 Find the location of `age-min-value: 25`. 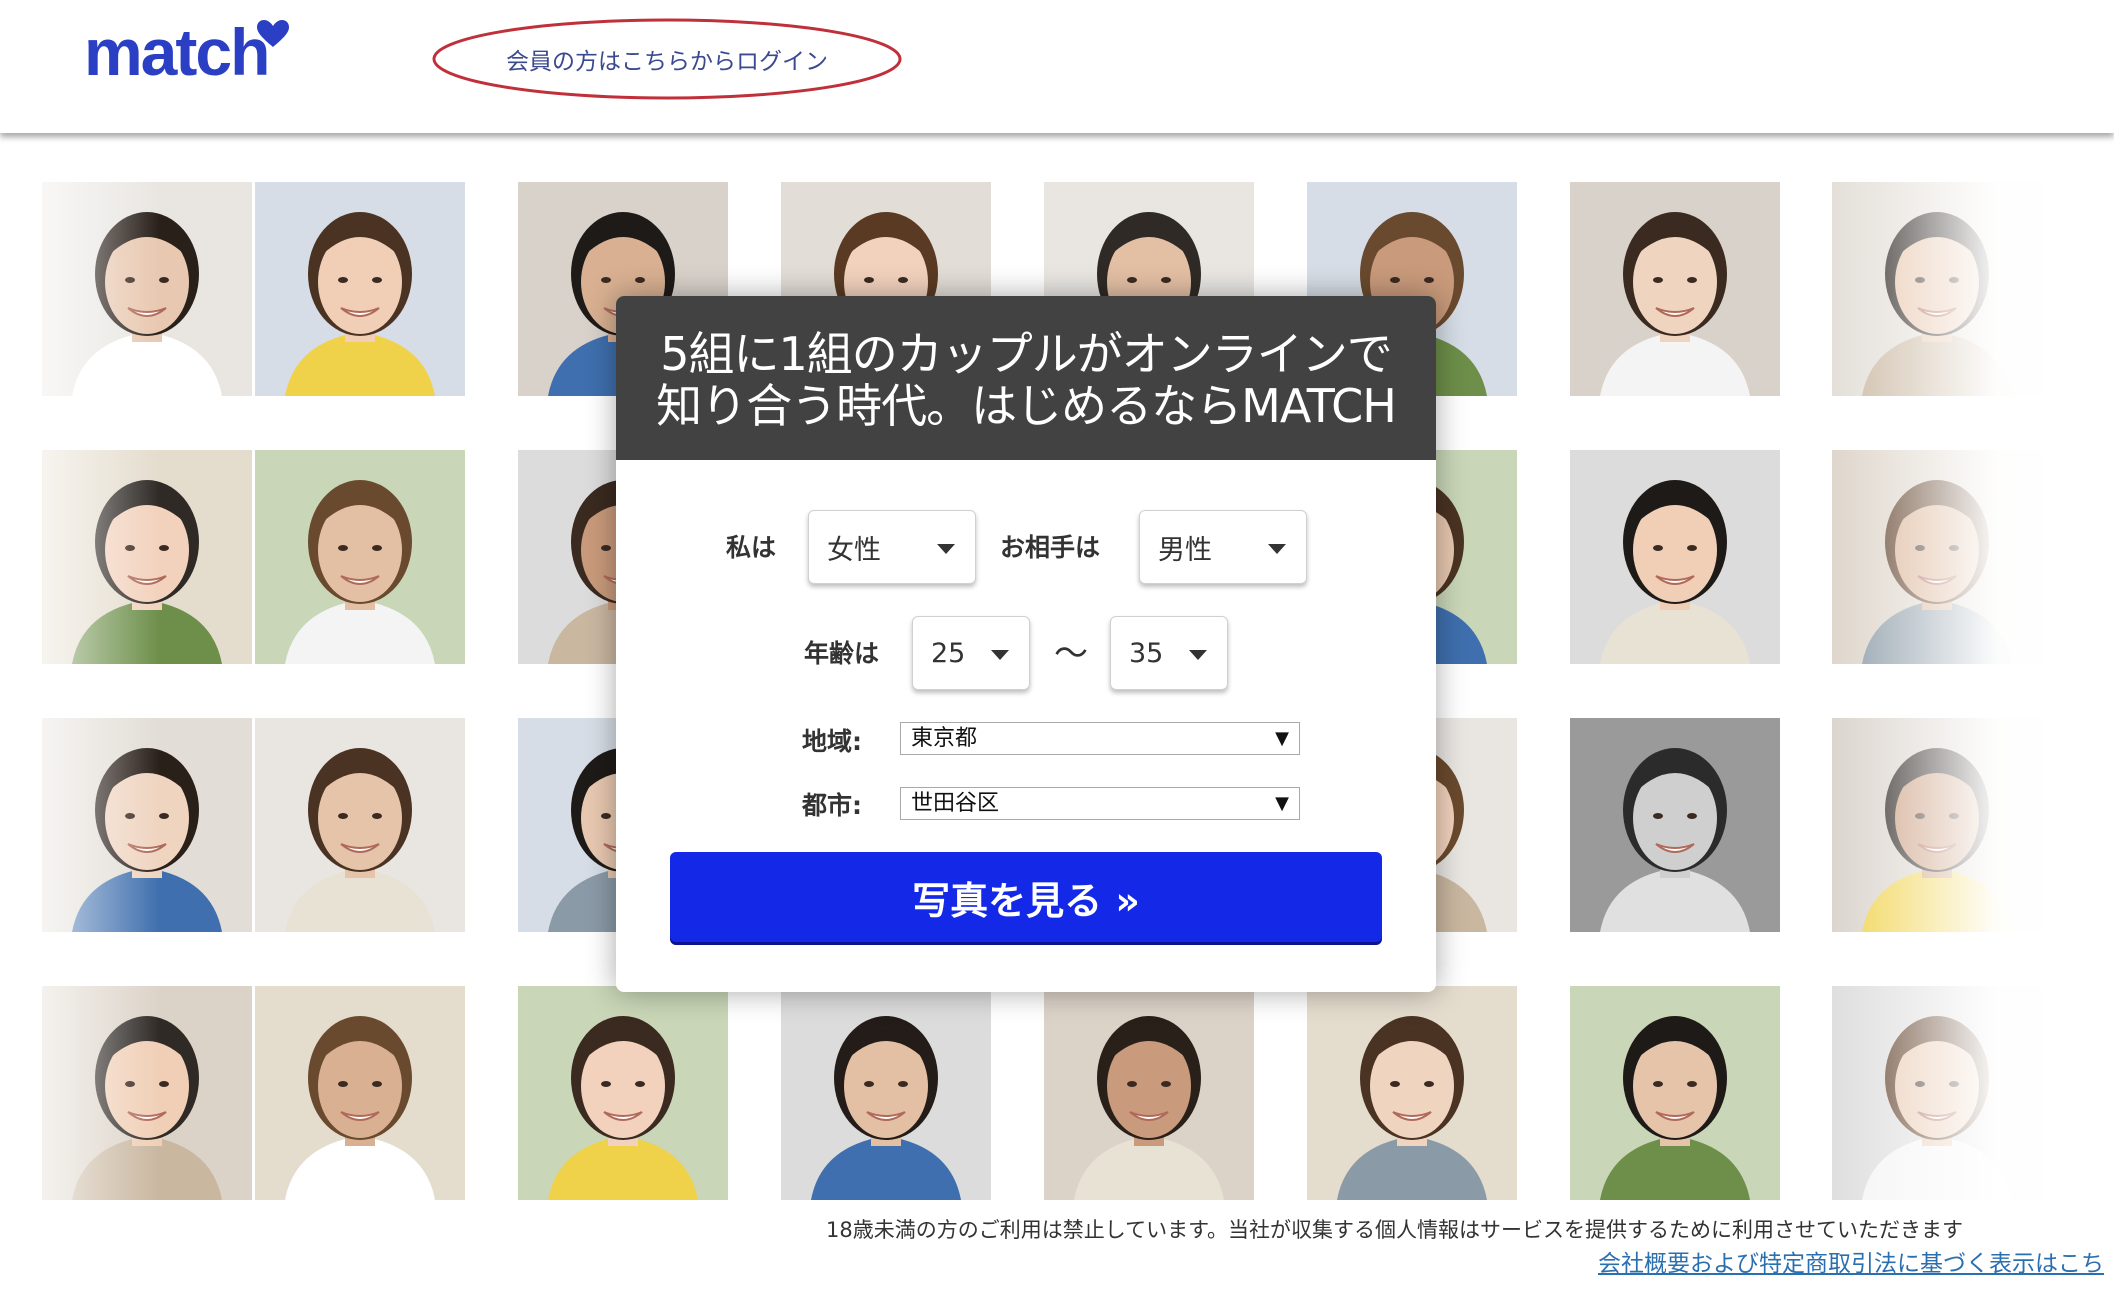

age-min-value: 25 is located at coordinates (948, 653).